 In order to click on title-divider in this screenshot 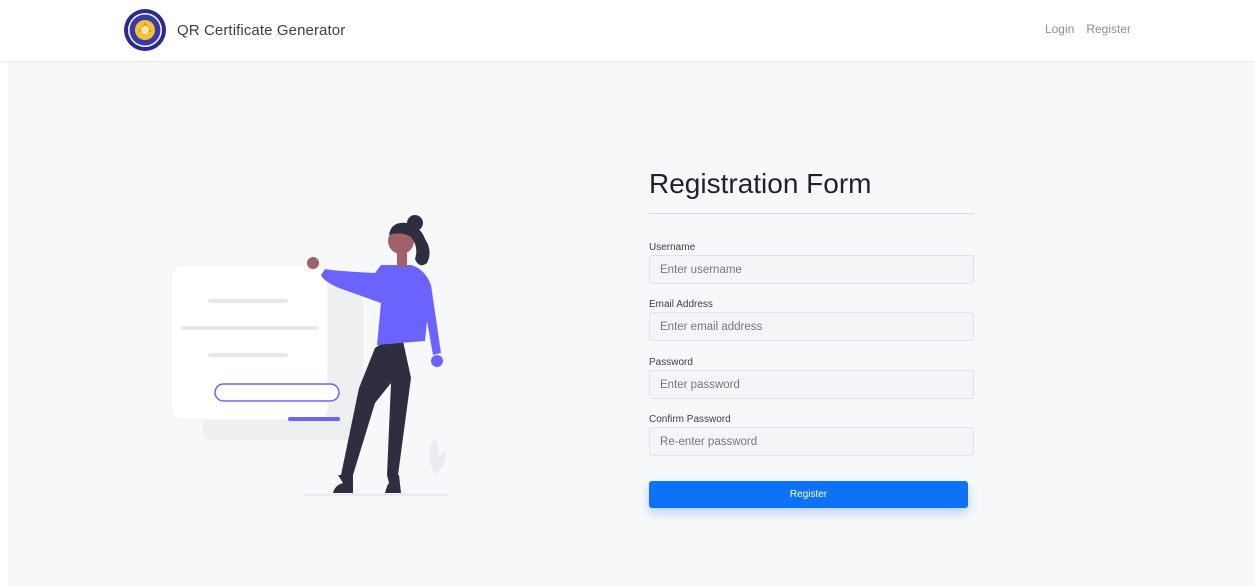, I will do `click(811, 213)`.